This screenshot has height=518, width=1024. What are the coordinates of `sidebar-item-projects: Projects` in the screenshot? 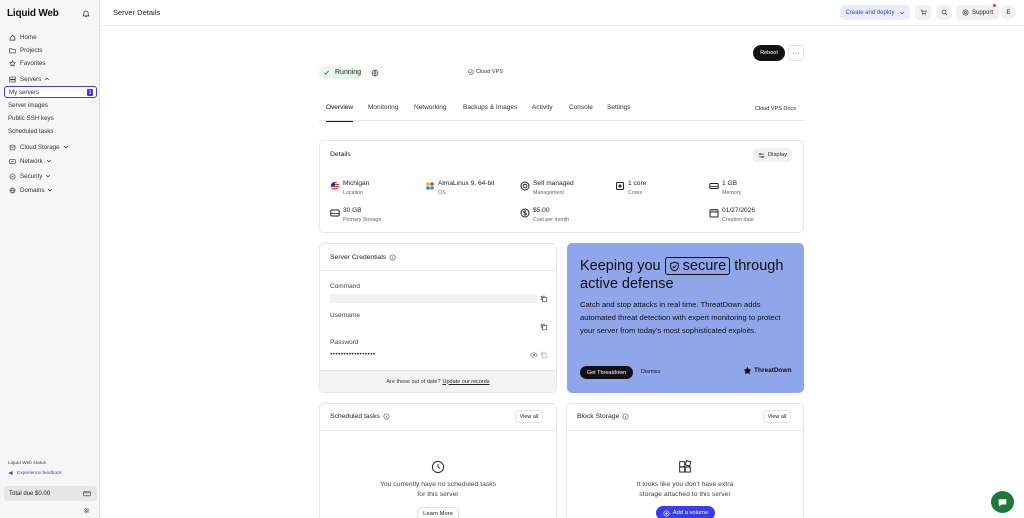 It's located at (50, 50).